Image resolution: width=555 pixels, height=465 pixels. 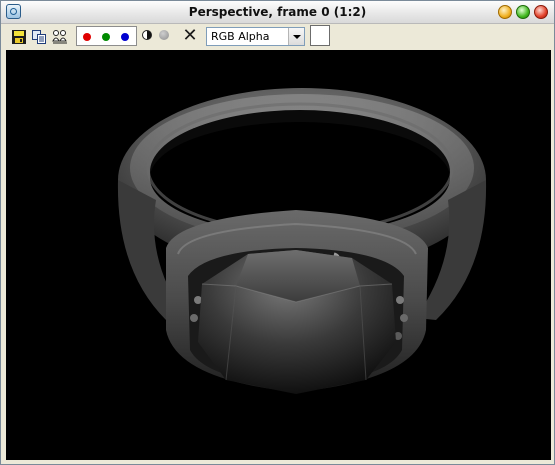 I want to click on toolbar: ✕ RGB Alpha, so click(x=277, y=36).